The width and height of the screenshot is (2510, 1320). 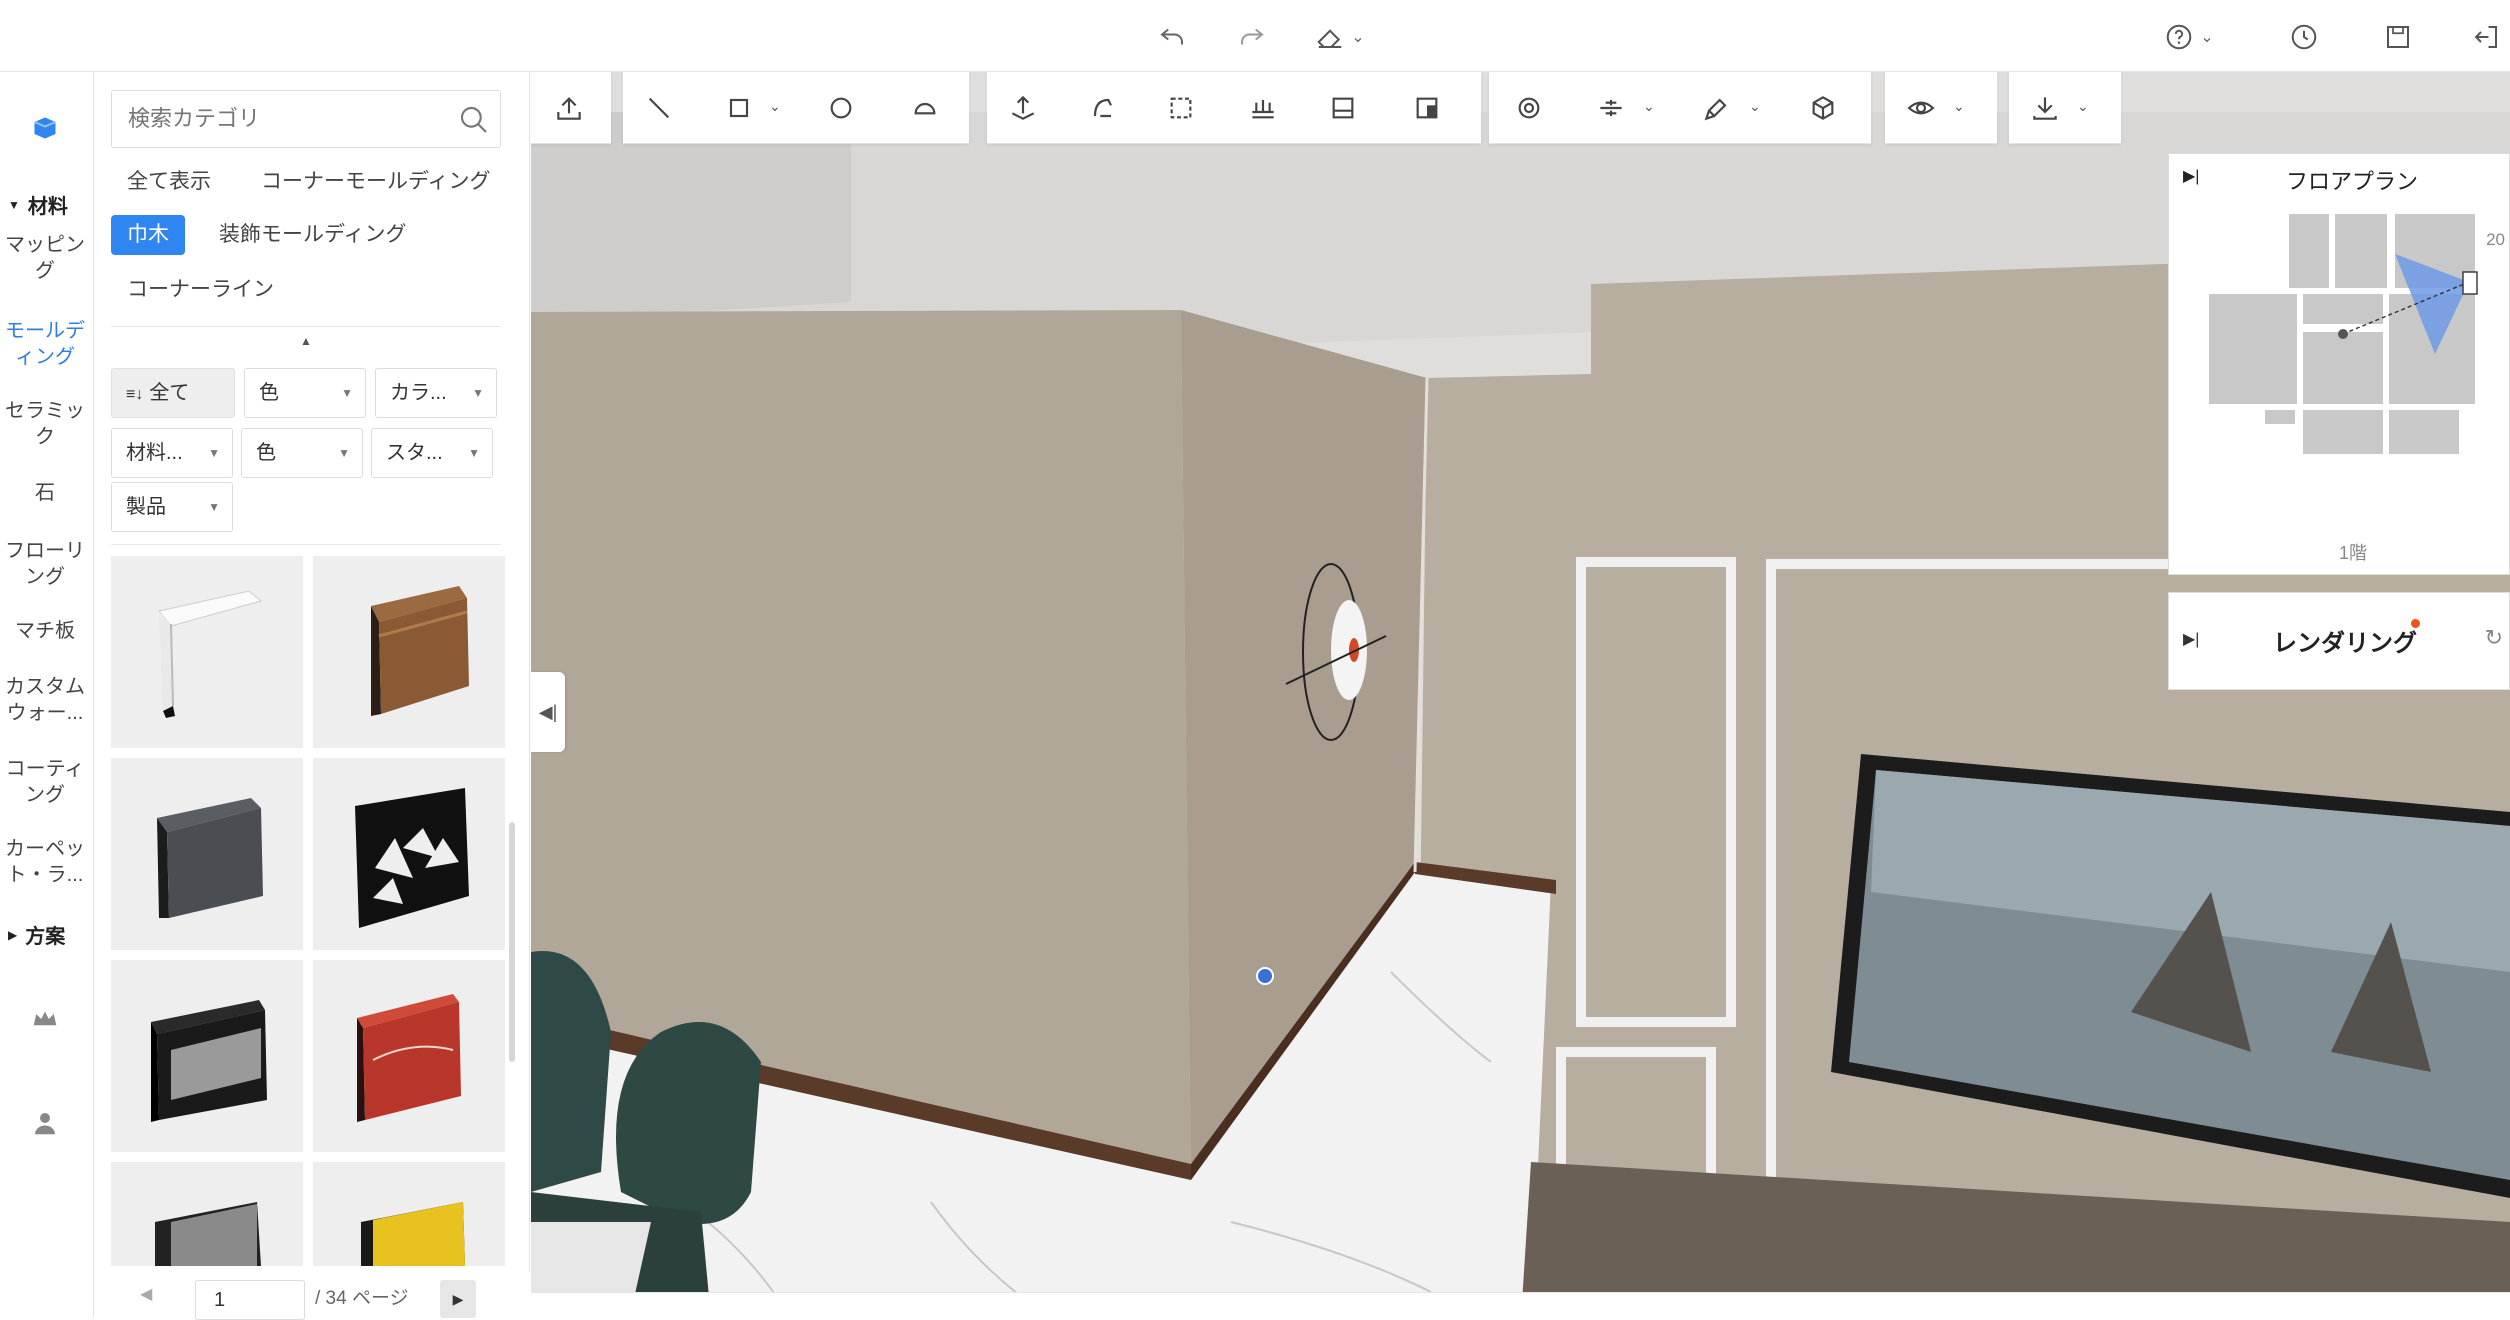 What do you see at coordinates (1340, 37) in the screenshot?
I see `eraser-button: ⌄` at bounding box center [1340, 37].